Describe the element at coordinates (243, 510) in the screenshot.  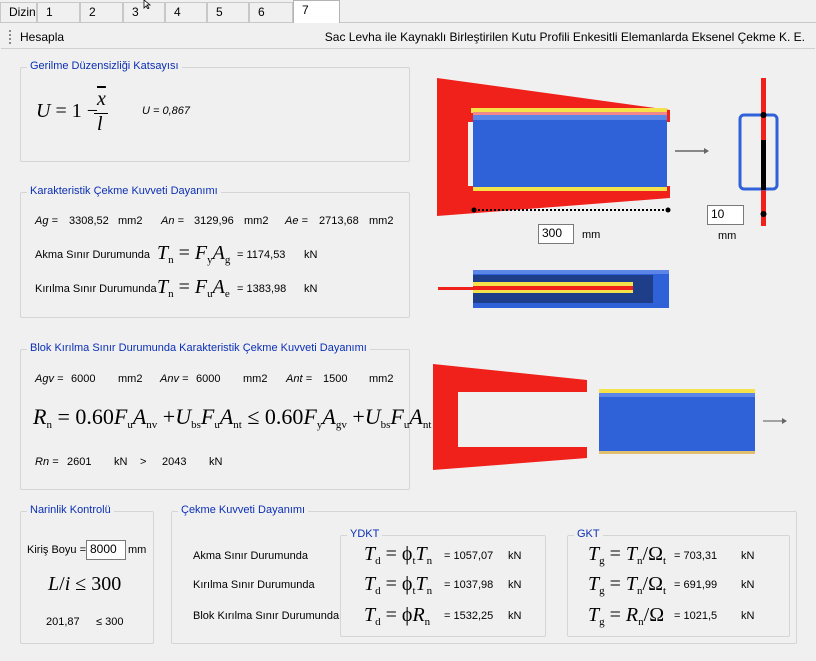
I see `cekme-title: Çekme Kuvveti Dayanımı` at that location.